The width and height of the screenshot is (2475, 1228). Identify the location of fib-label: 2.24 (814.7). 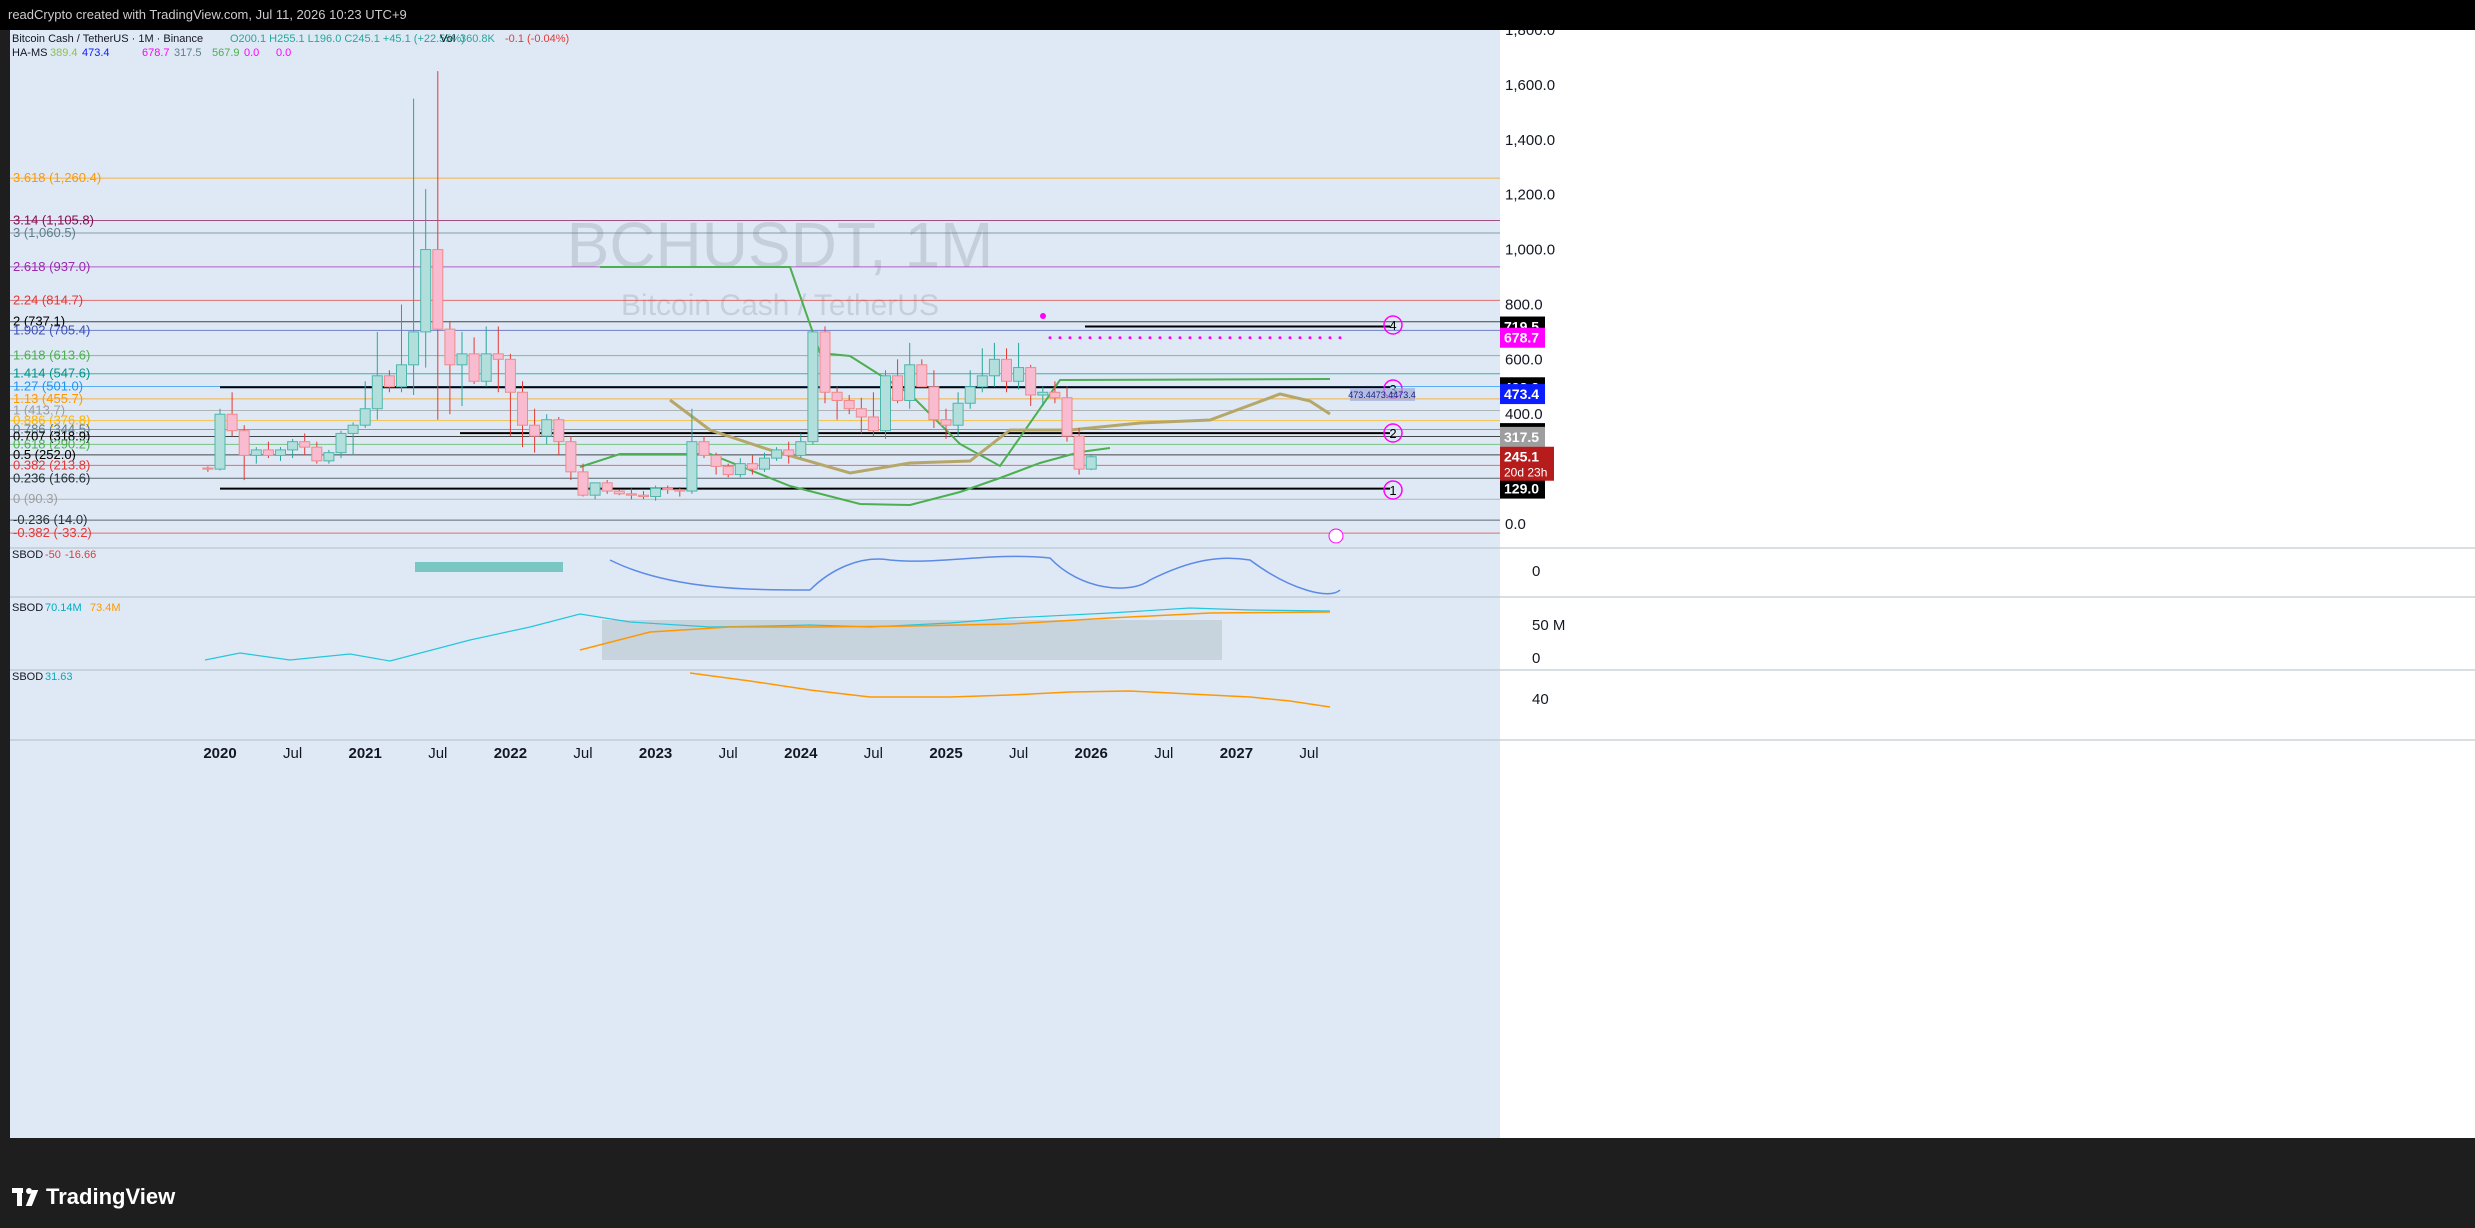
(48, 299).